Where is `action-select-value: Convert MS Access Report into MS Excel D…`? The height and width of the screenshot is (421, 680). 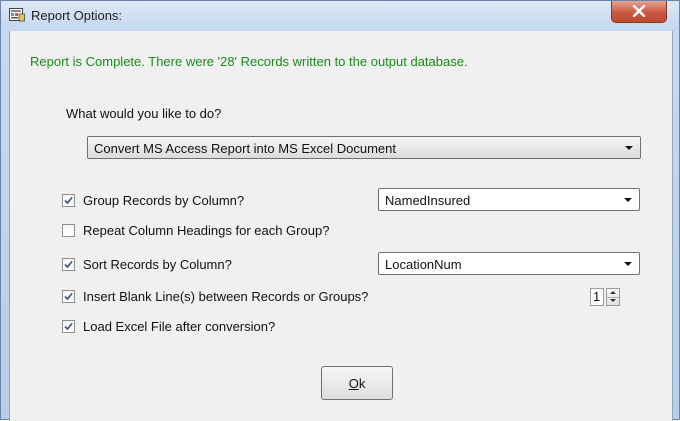 action-select-value: Convert MS Access Report into MS Excel D… is located at coordinates (245, 148).